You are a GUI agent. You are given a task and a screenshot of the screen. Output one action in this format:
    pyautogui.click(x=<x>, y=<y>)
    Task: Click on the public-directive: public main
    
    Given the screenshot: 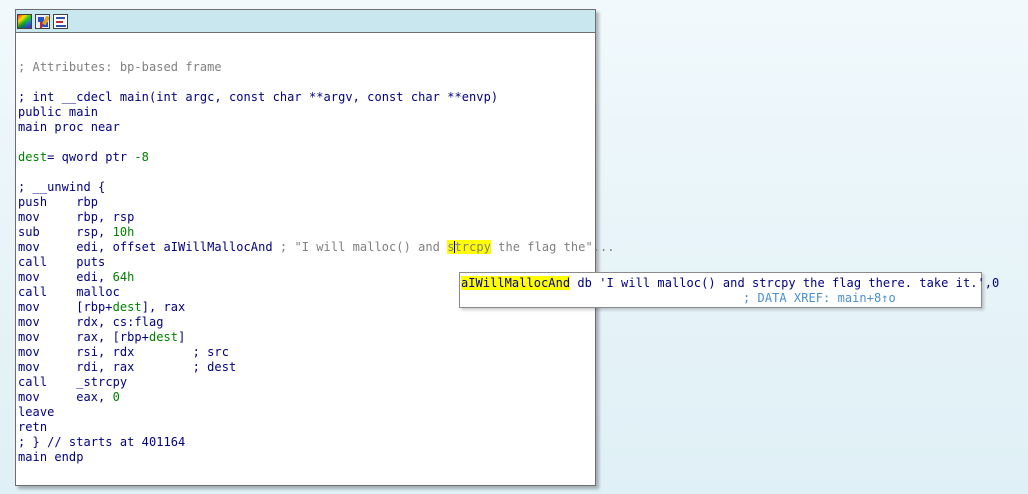 What is the action you would take?
    pyautogui.click(x=58, y=112)
    